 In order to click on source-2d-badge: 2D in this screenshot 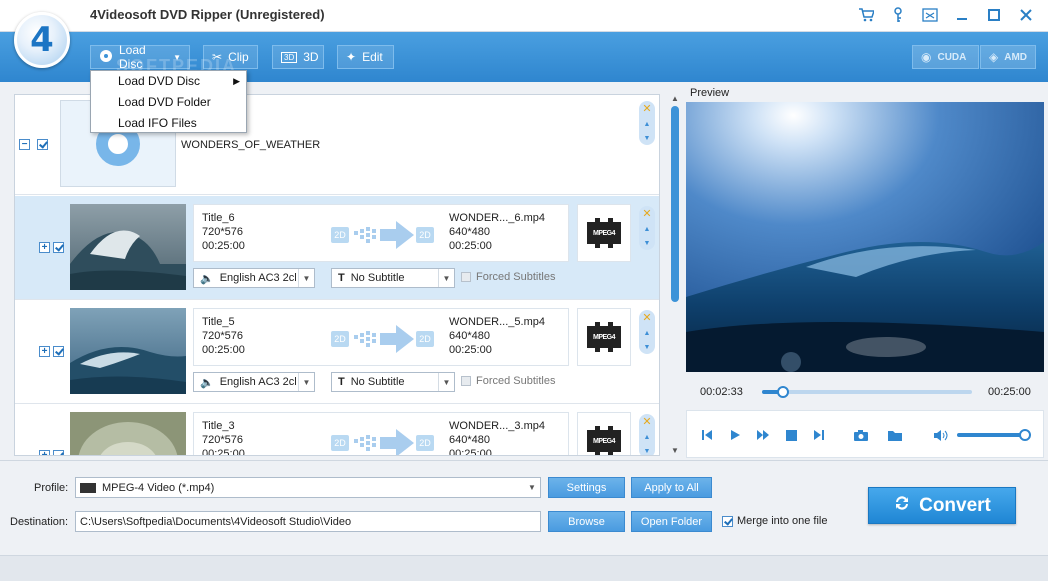, I will do `click(340, 443)`.